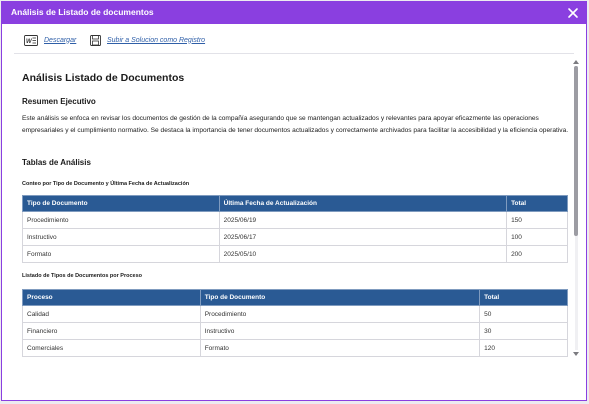  I want to click on table-cell: 50, so click(523, 314).